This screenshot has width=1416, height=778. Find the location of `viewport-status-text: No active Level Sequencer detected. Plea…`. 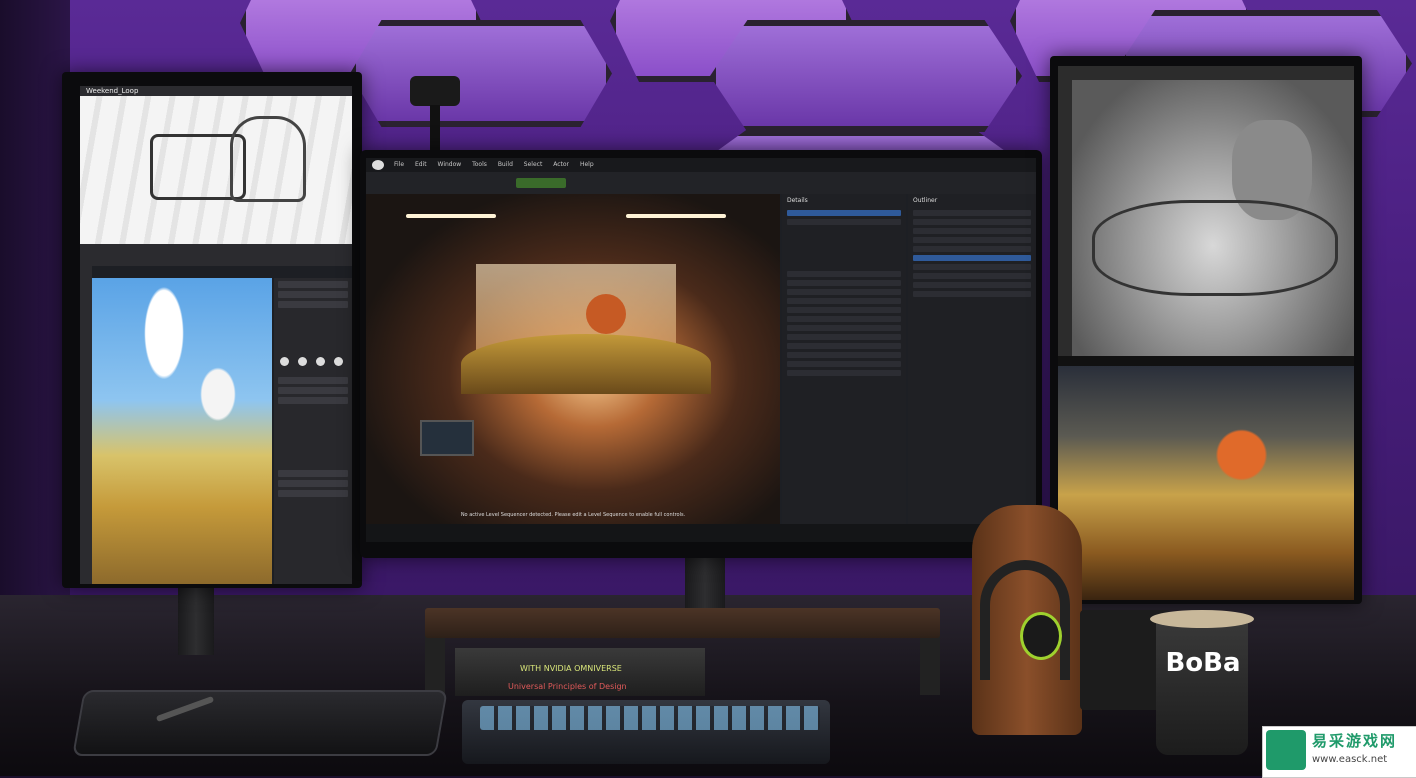

viewport-status-text: No active Level Sequencer detected. Plea… is located at coordinates (573, 515).